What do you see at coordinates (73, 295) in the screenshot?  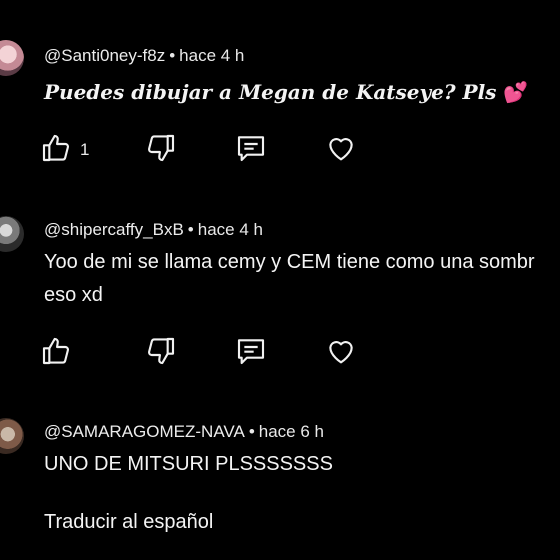 I see `comment-text-line-2: eso xd` at bounding box center [73, 295].